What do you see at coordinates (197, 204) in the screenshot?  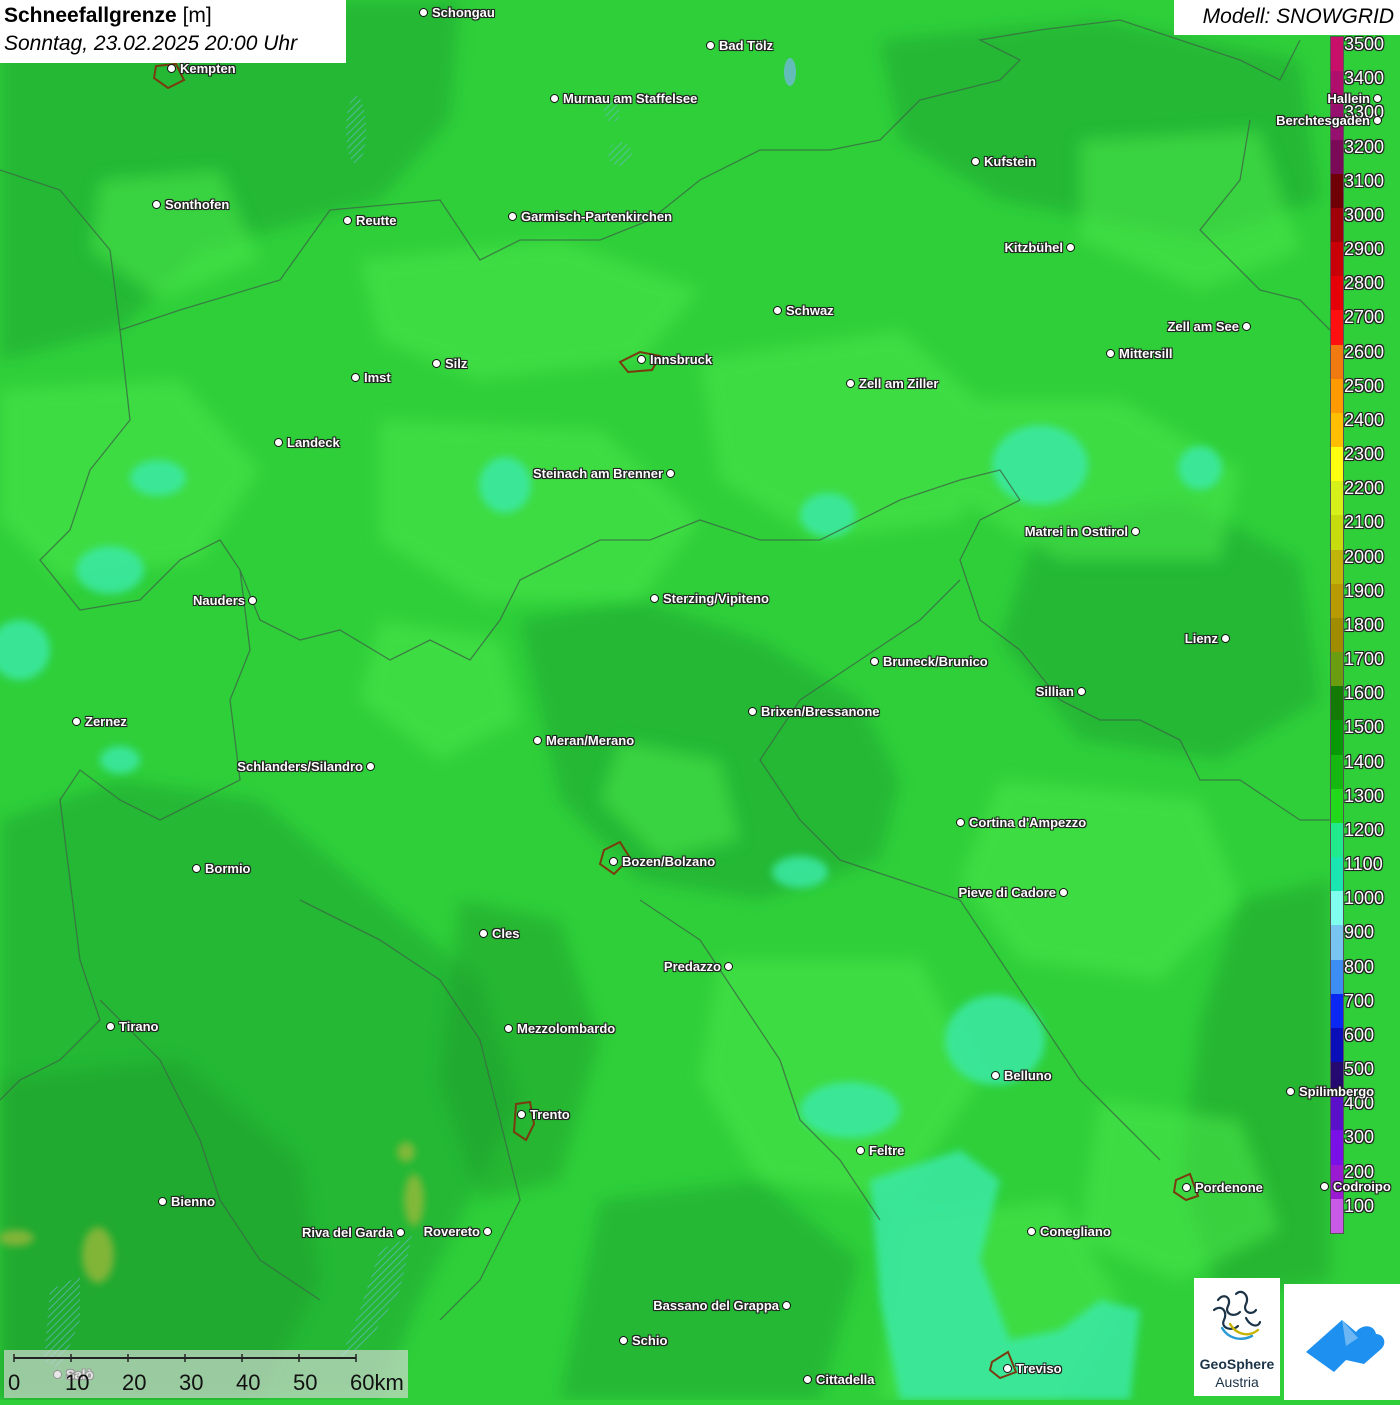 I see `city-label: Sonthofen` at bounding box center [197, 204].